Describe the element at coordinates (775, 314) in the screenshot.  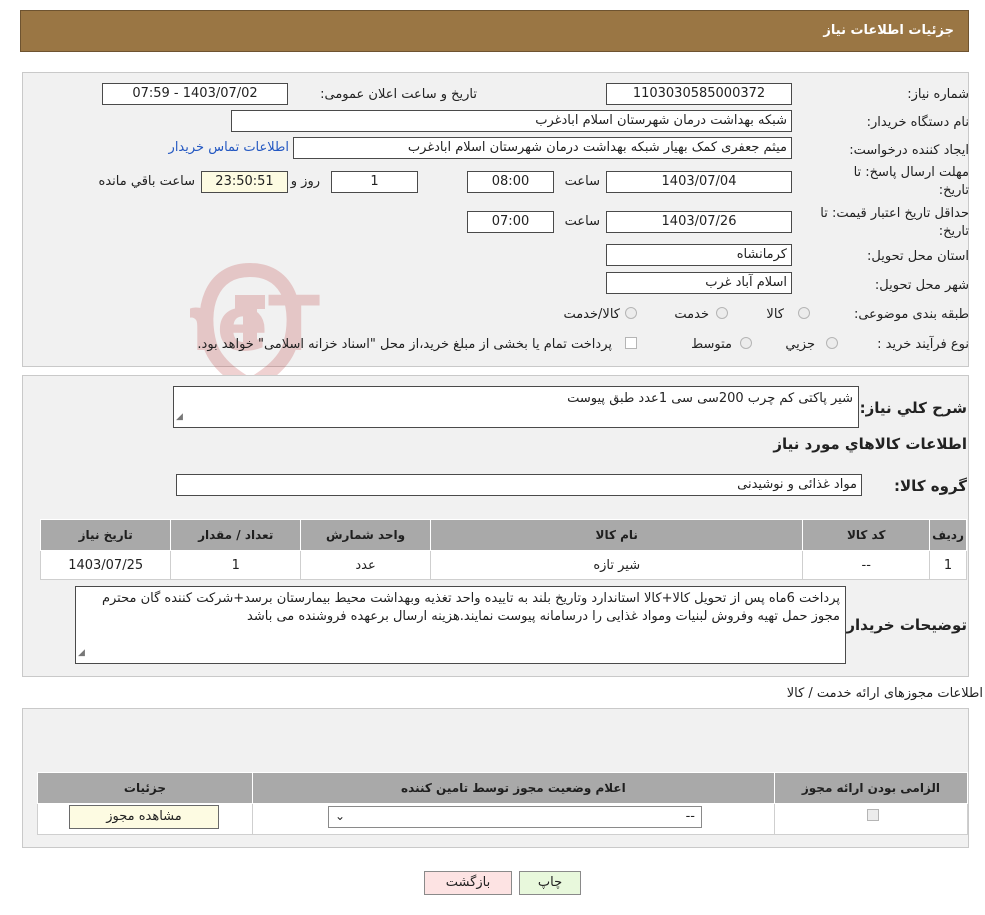
I see `radio-goods-label: کالا` at that location.